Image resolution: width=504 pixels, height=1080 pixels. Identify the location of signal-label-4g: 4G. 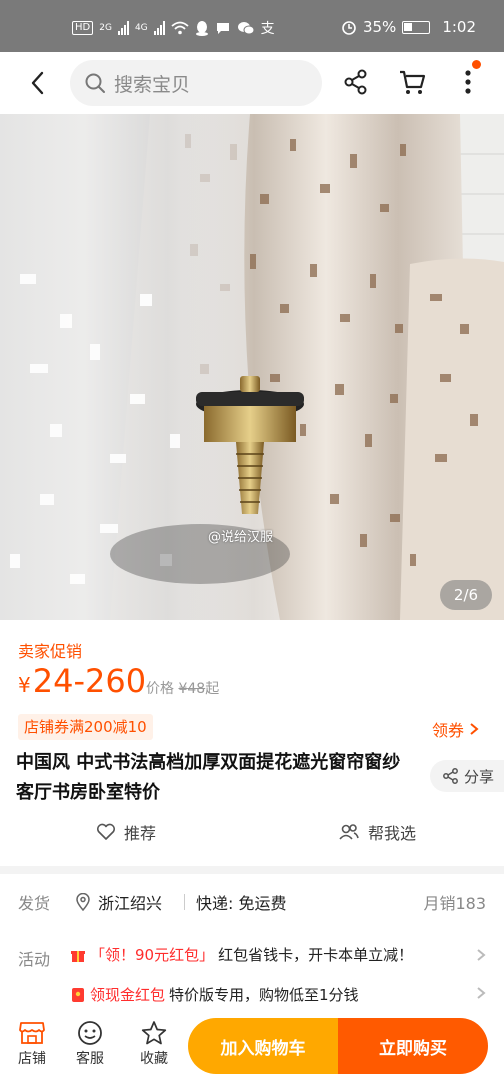
(141, 28).